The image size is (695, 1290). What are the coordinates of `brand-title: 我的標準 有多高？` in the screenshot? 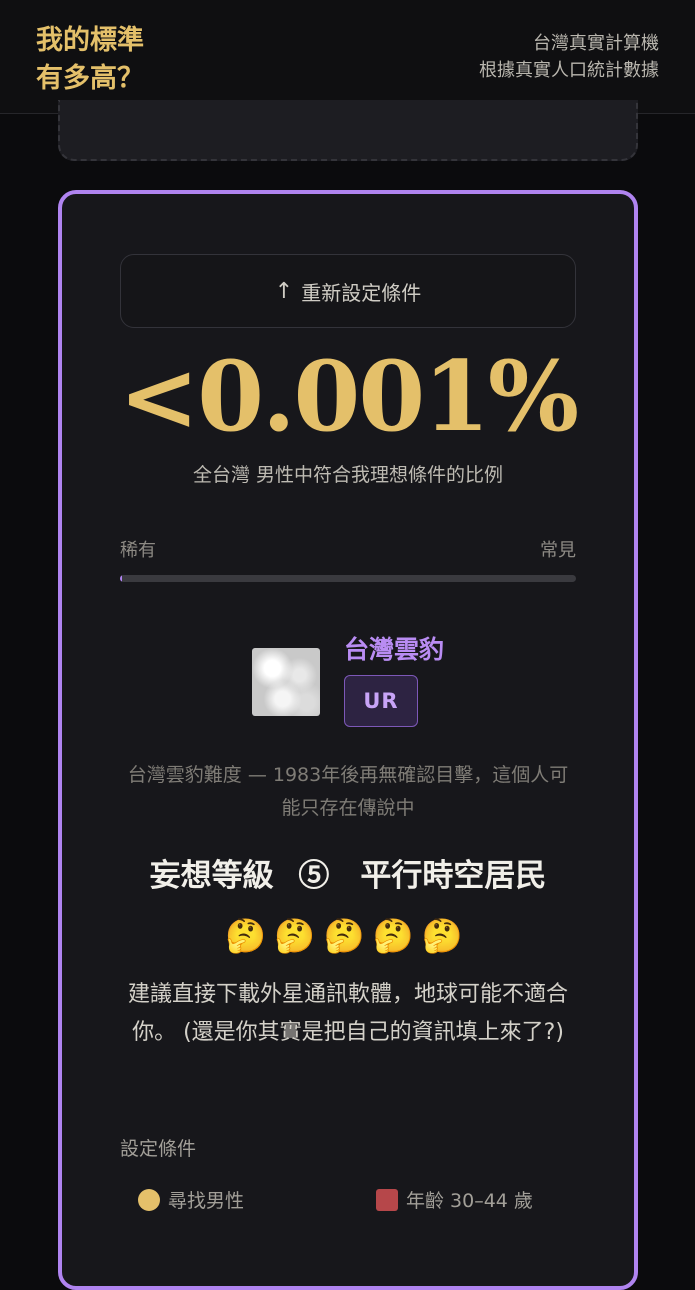 It's located at (136, 60).